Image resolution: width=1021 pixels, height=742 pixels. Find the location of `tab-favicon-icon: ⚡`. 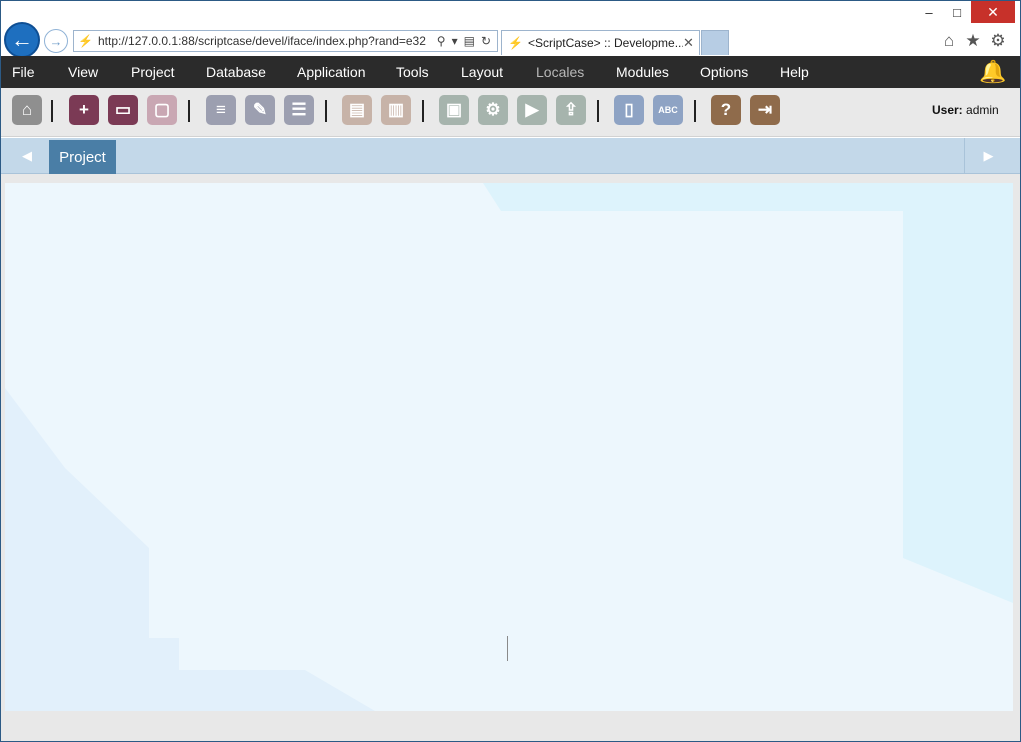

tab-favicon-icon: ⚡ is located at coordinates (515, 43).